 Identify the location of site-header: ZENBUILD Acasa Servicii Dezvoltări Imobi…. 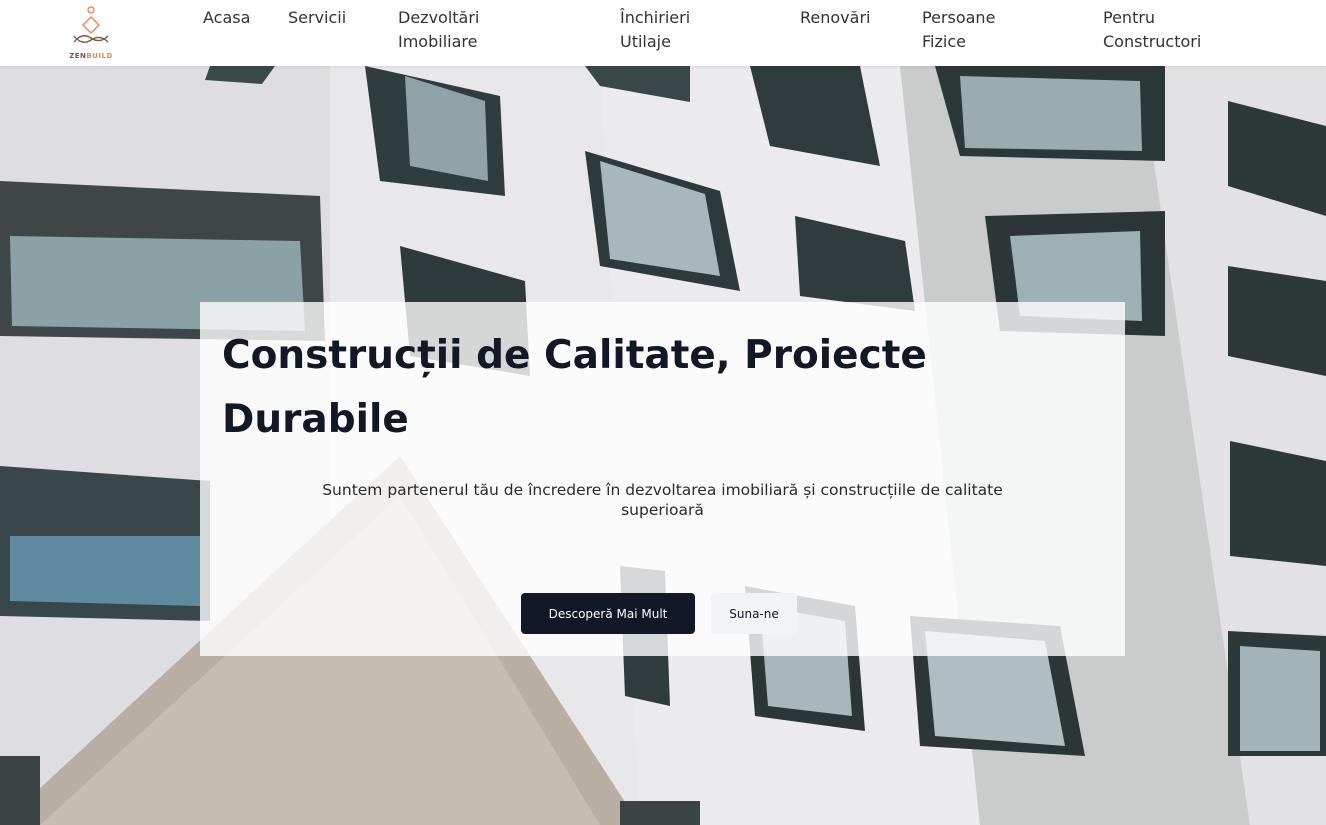
(663, 33).